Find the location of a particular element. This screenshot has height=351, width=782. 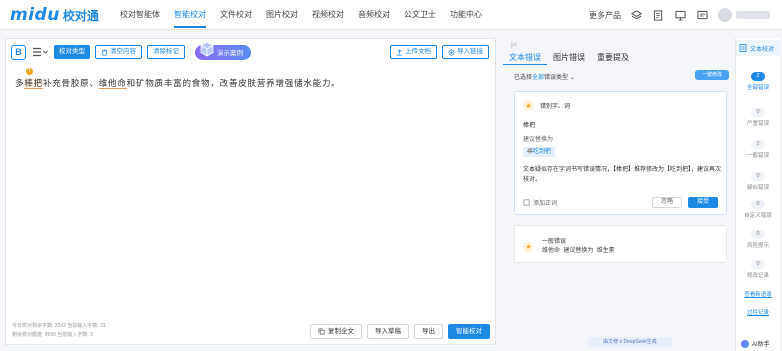

star-icon: ★ is located at coordinates (528, 247).